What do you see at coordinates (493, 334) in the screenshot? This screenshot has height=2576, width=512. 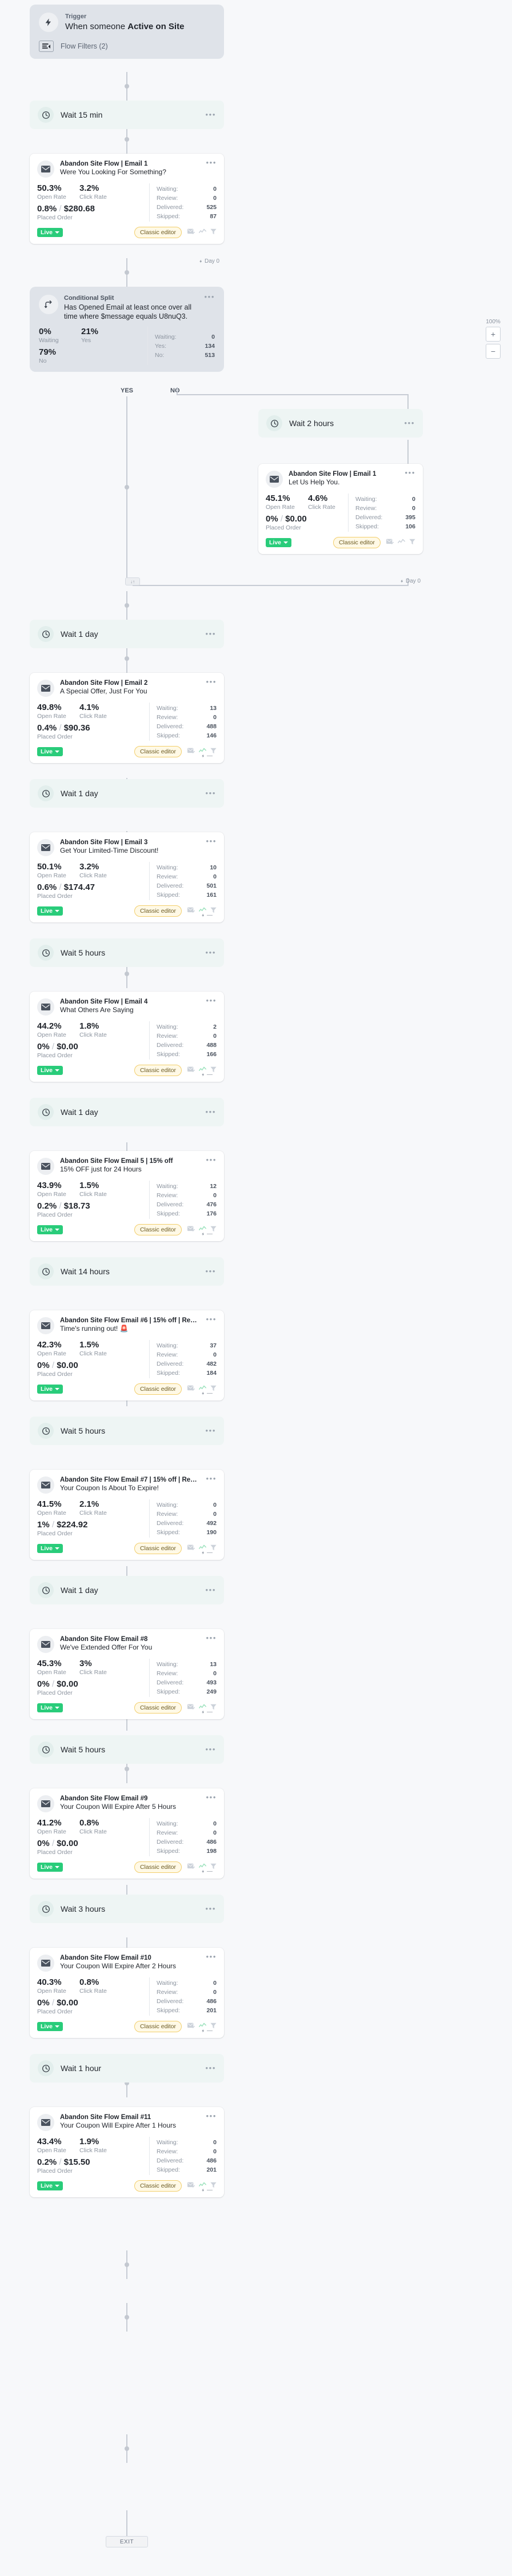 I see `zoom-in-button: +` at bounding box center [493, 334].